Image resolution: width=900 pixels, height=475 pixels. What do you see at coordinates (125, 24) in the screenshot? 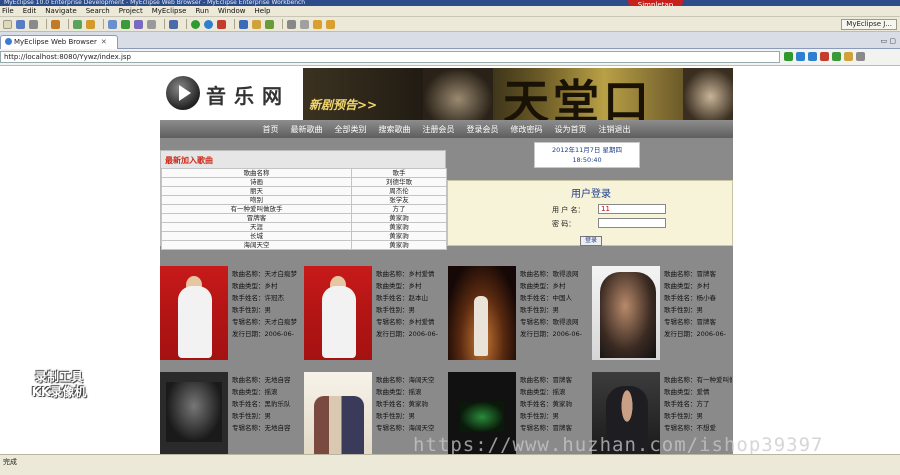
I see `web-service-icon` at bounding box center [125, 24].